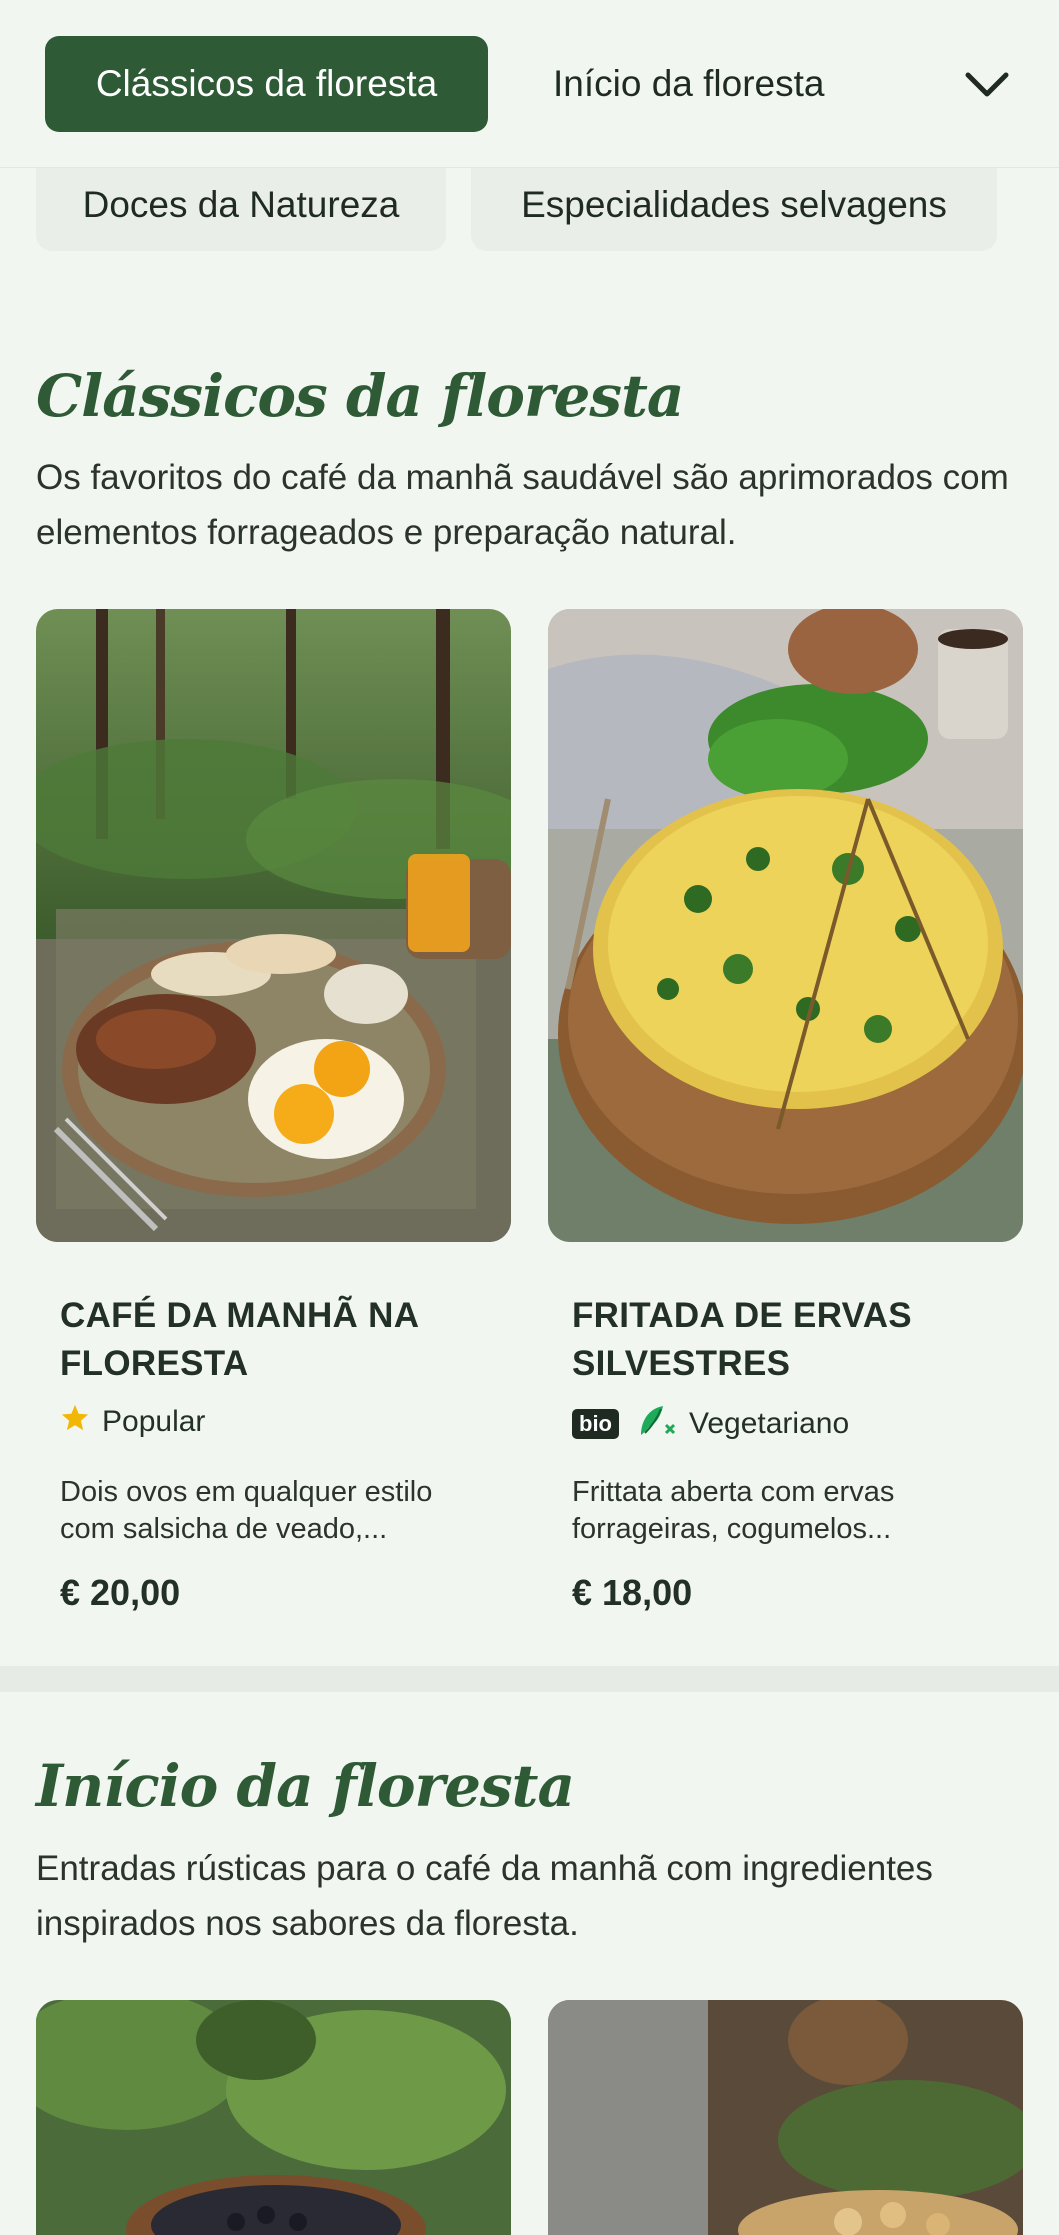 The width and height of the screenshot is (1059, 2235). Describe the element at coordinates (75, 1422) in the screenshot. I see `star-icon` at that location.